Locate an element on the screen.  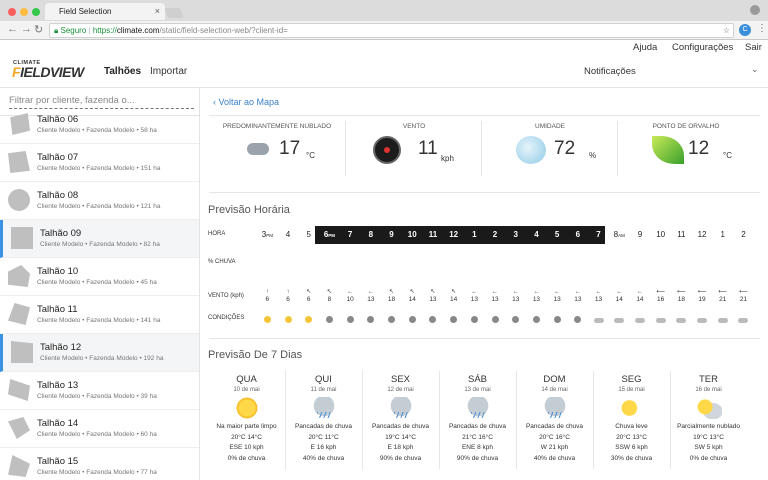
day-temps: 20°C 13°C is located at coordinates (631, 437).